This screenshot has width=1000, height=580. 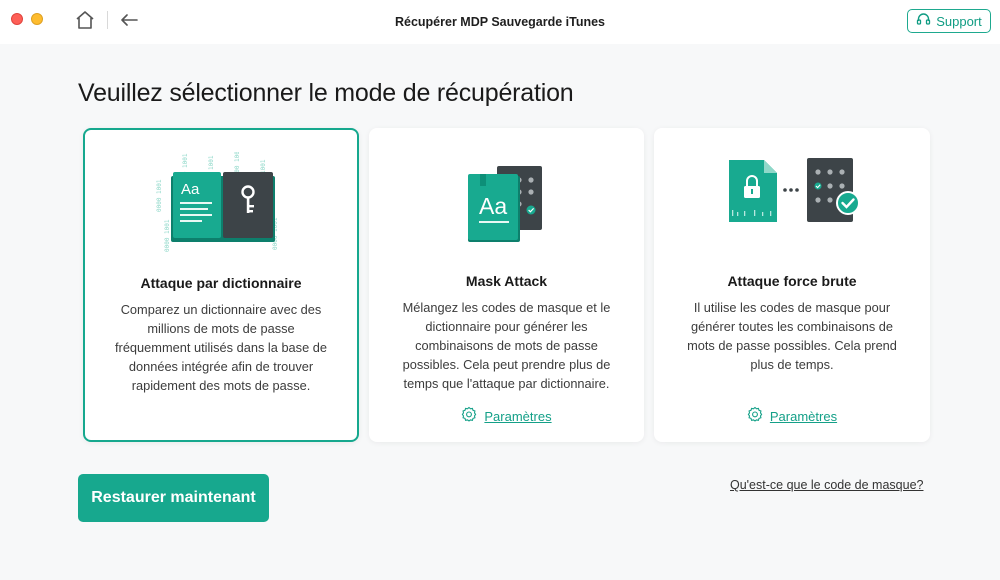 I want to click on check-icon, so click(x=848, y=203).